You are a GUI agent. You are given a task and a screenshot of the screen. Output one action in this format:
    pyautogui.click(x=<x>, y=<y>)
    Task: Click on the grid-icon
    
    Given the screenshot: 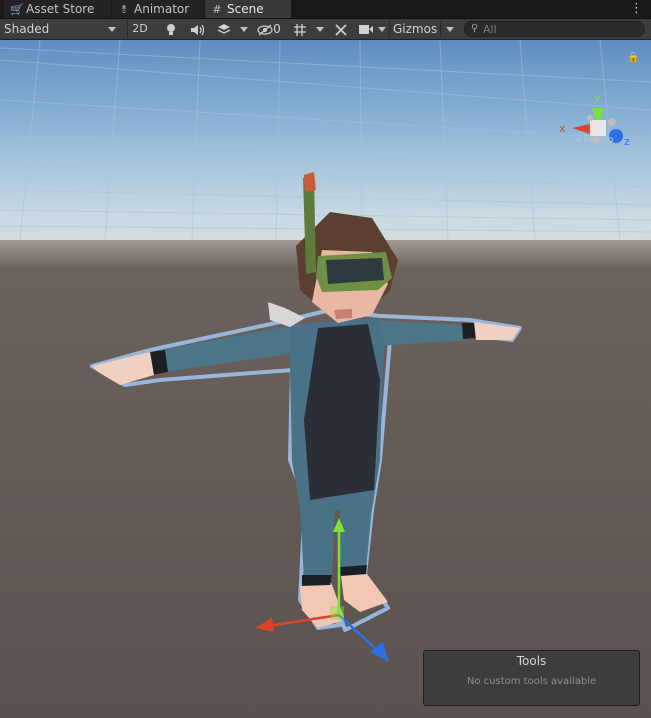 What is the action you would take?
    pyautogui.click(x=300, y=29)
    